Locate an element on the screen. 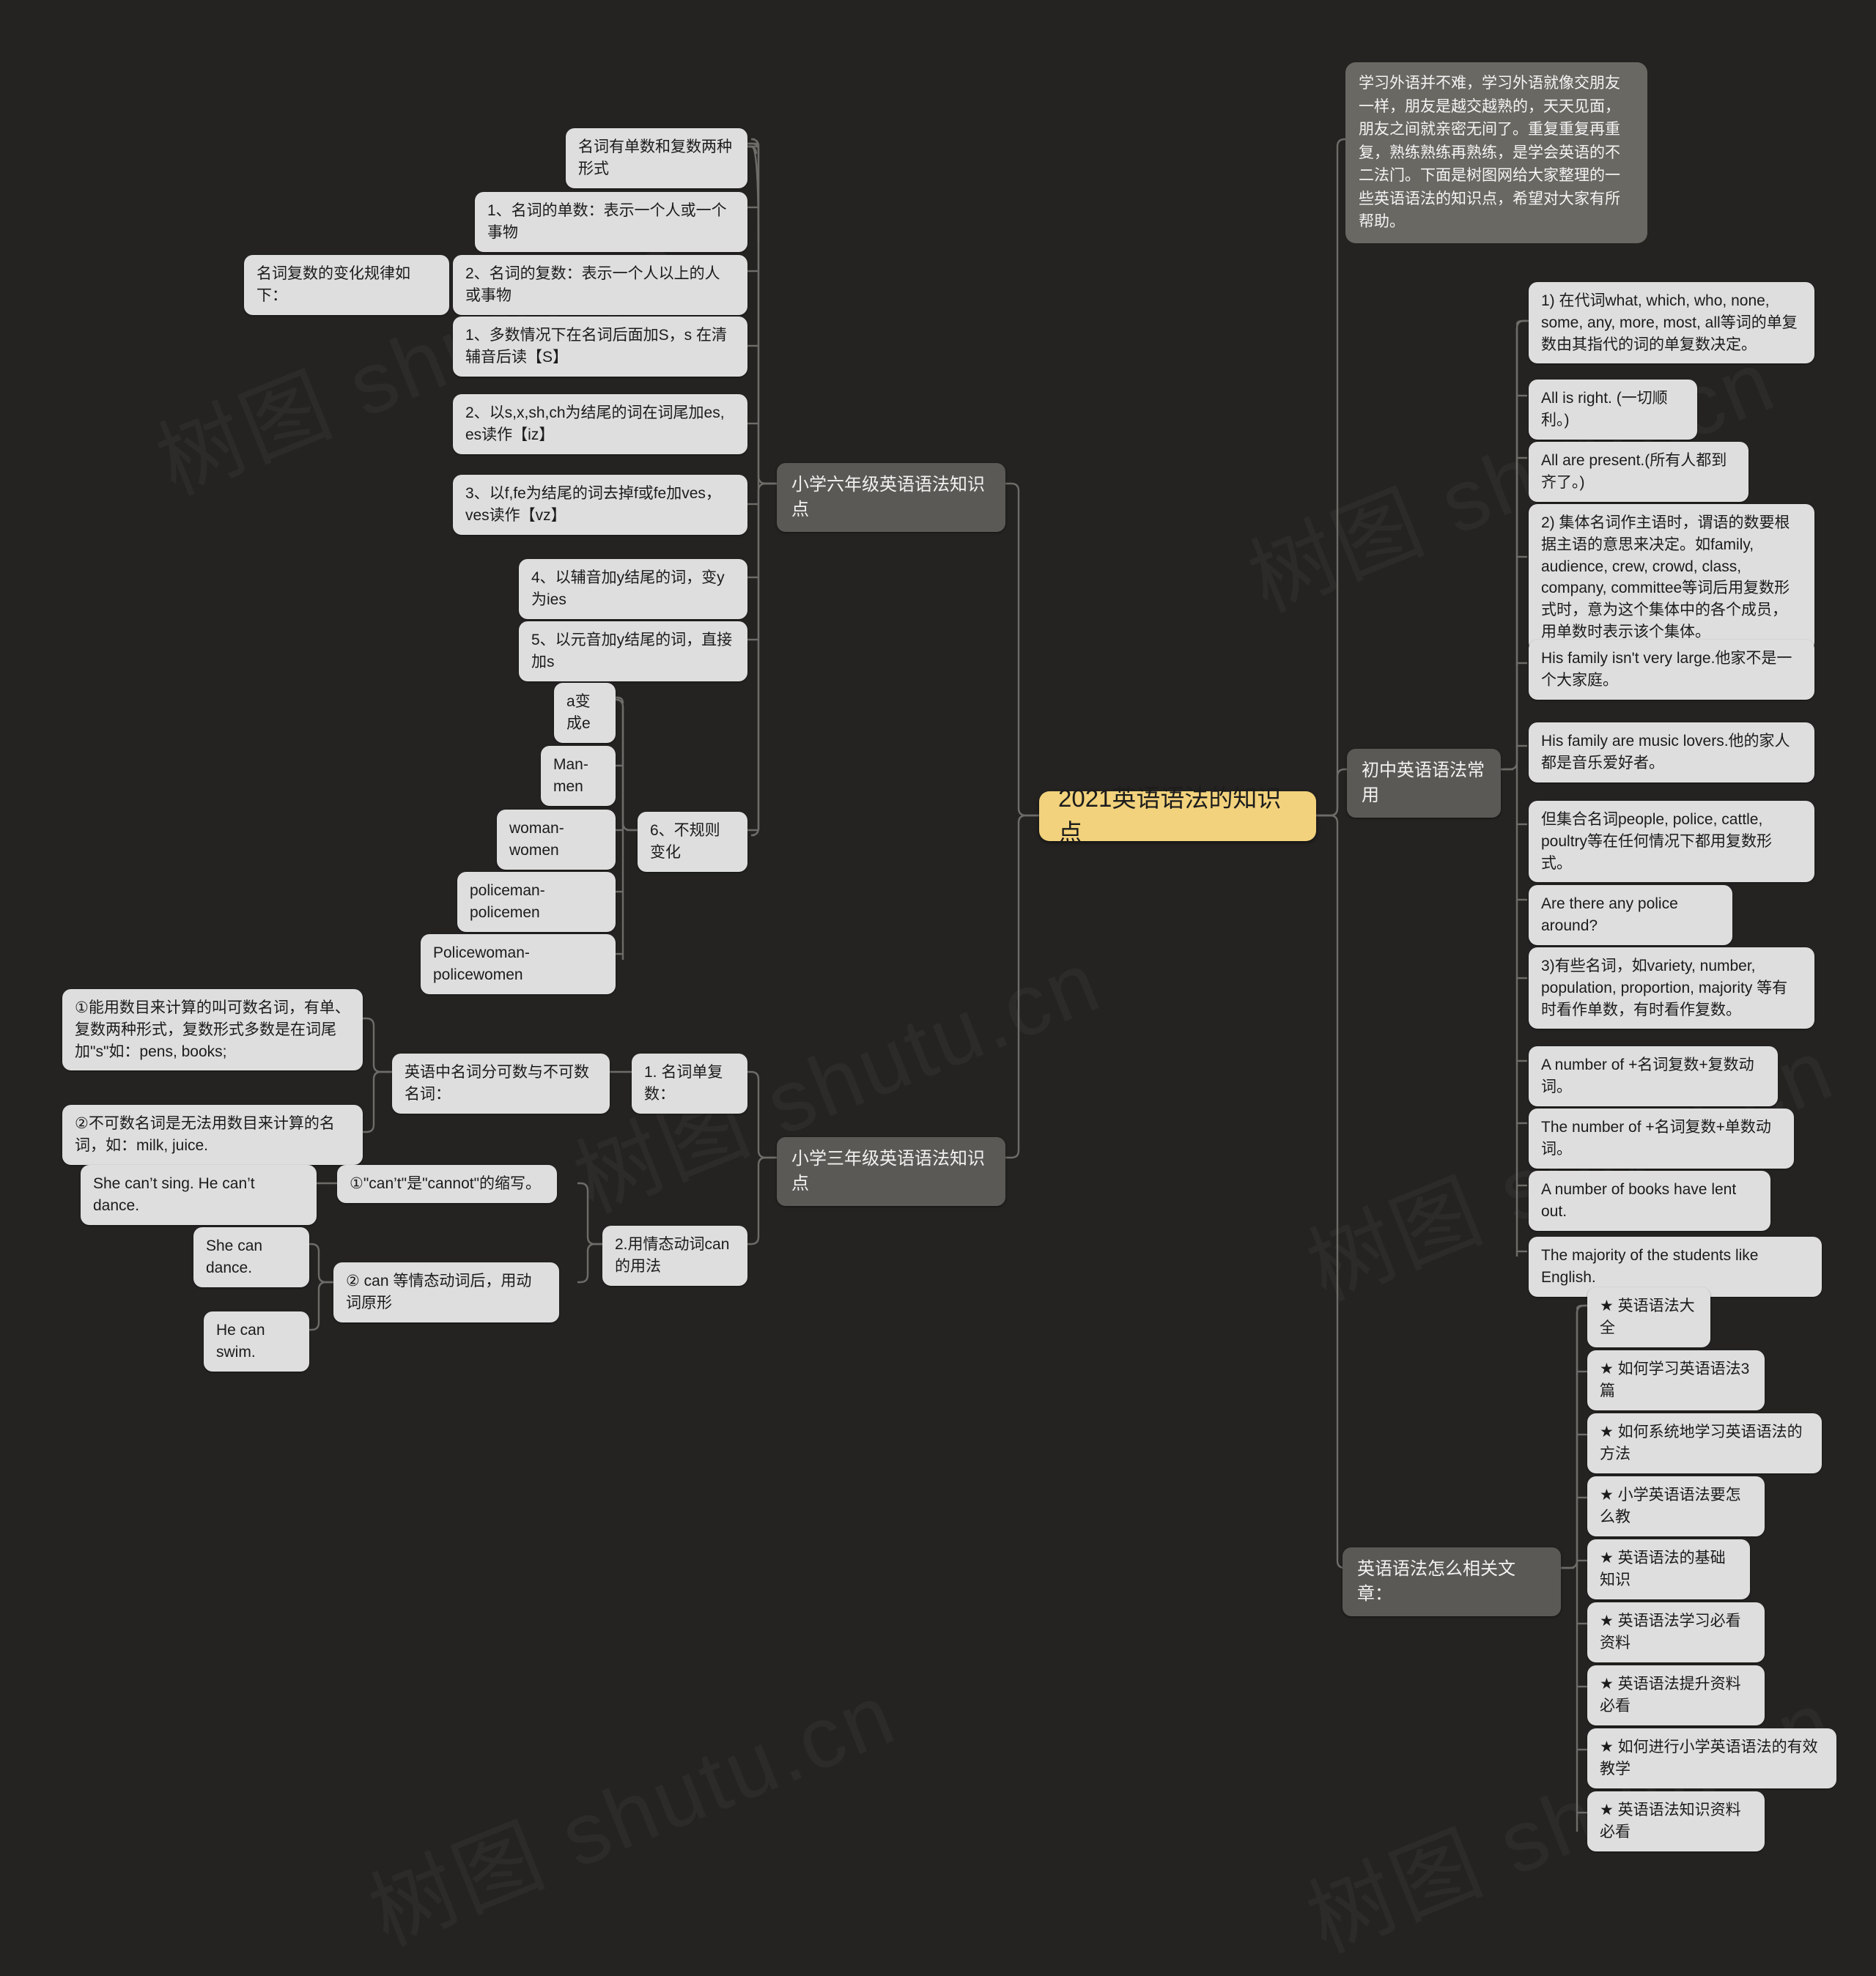 The image size is (1876, 1976). leaf-can-example-1: She can dance. is located at coordinates (251, 1257).